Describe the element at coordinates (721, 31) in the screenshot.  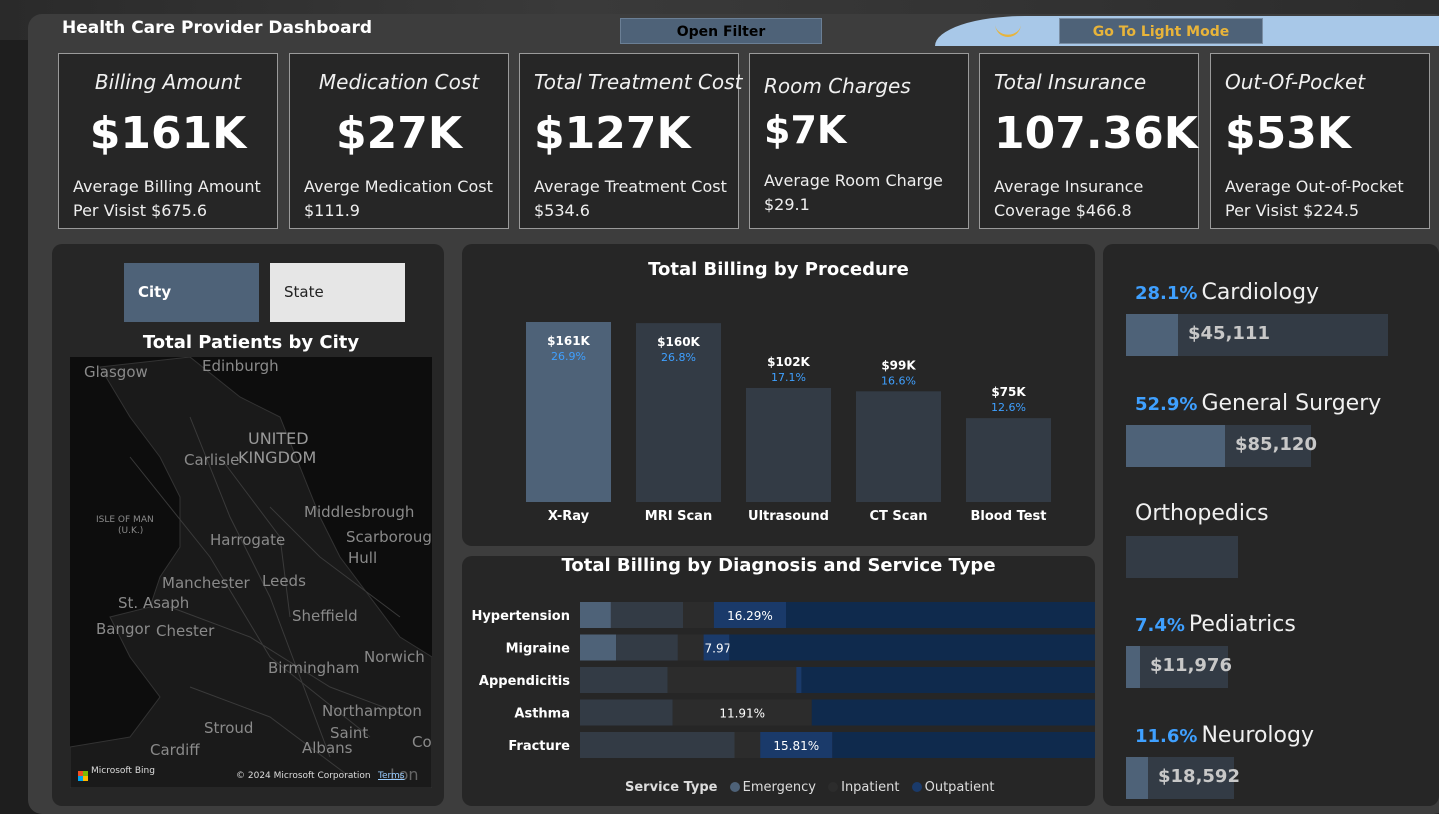
I see `open-filter-button: Open Filter` at that location.